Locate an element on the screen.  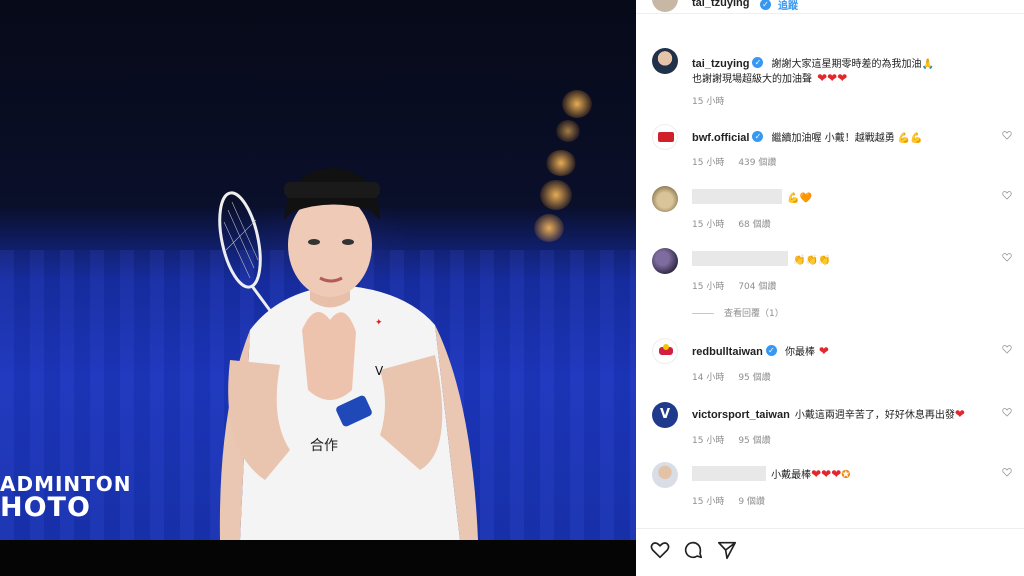
comment-text: 小戴這兩週辛苦了，好好休息再出發 is located at coordinates (874, 415).